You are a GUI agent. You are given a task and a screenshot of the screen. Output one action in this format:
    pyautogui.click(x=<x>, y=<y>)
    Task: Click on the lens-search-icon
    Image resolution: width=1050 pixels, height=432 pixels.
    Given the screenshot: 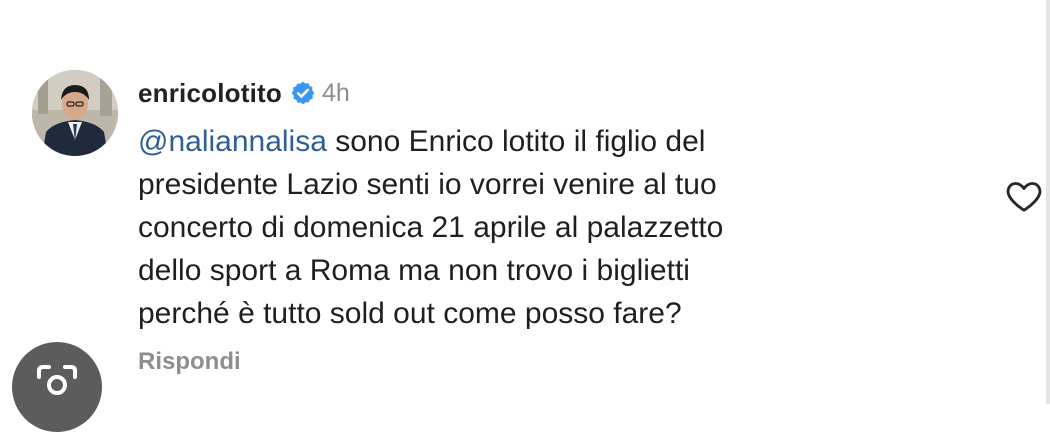 What is the action you would take?
    pyautogui.click(x=57, y=380)
    